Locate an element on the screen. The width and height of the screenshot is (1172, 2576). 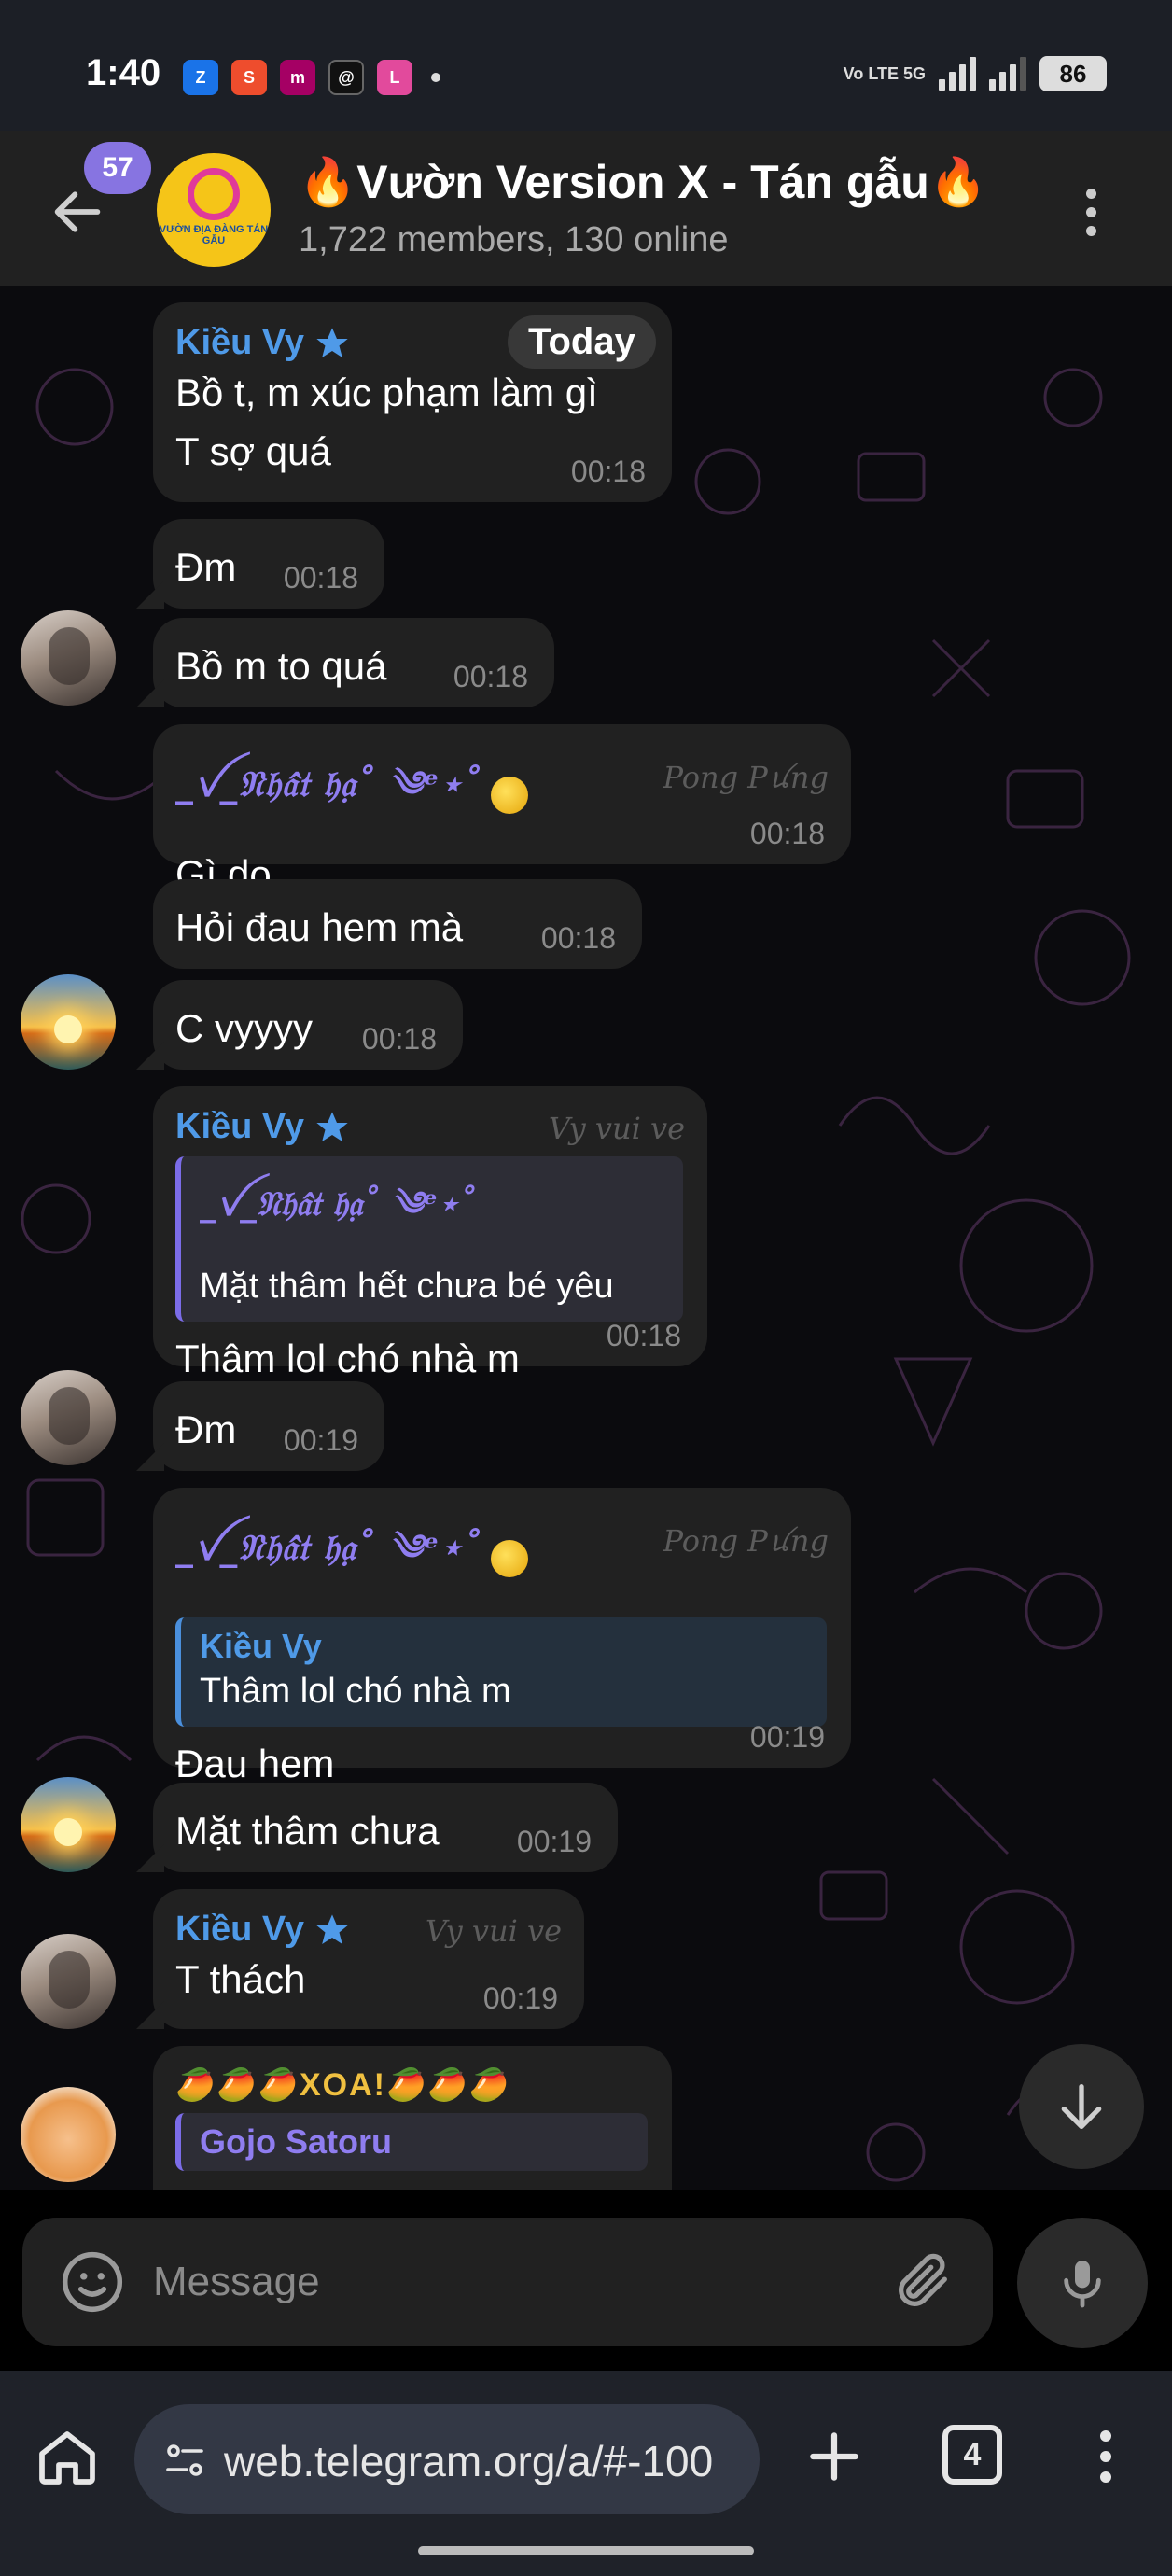
date-chip: Today is located at coordinates (582, 342).